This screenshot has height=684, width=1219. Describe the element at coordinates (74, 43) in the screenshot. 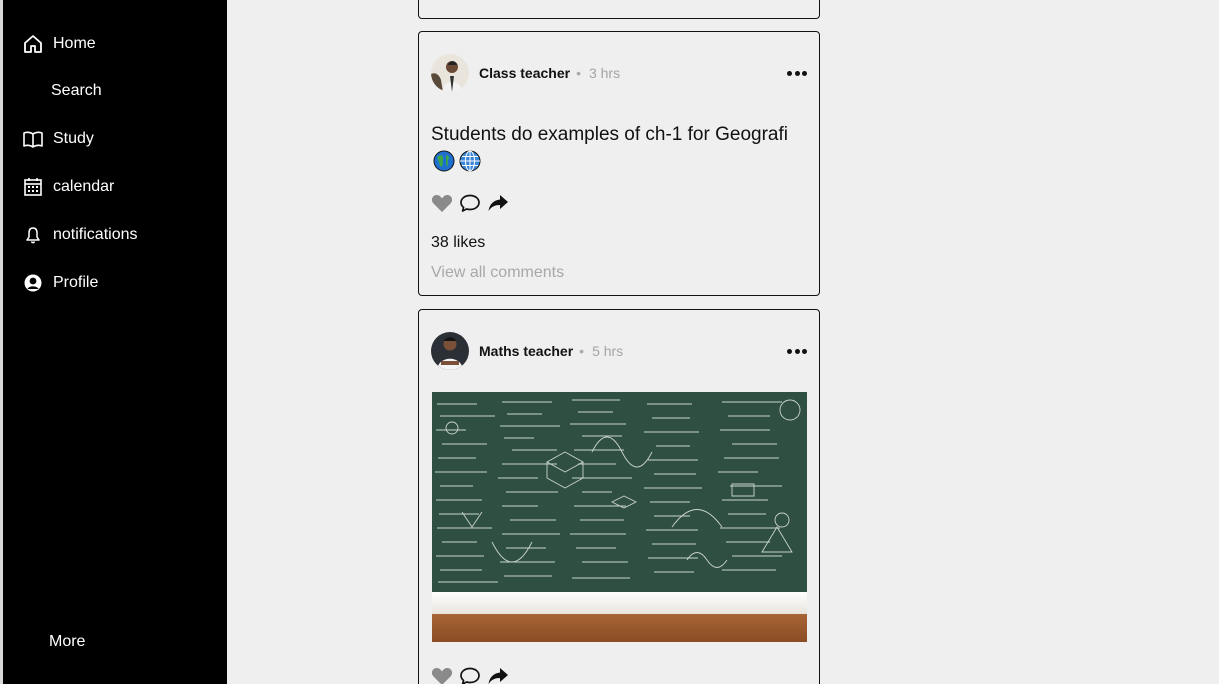

I see `sidebar-item-label: Home` at that location.